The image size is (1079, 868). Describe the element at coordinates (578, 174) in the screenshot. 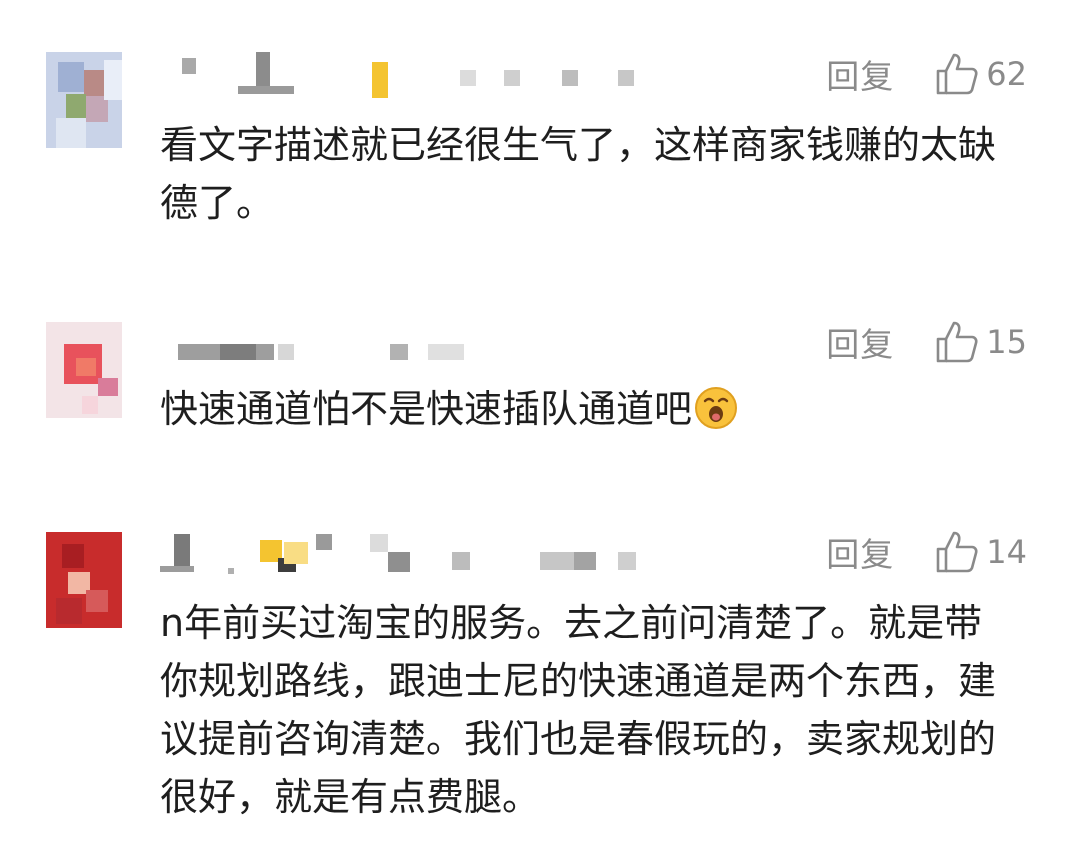

I see `comment-text: 看文字描述就已经很生气了，这样商家钱赚的太缺德了。` at that location.